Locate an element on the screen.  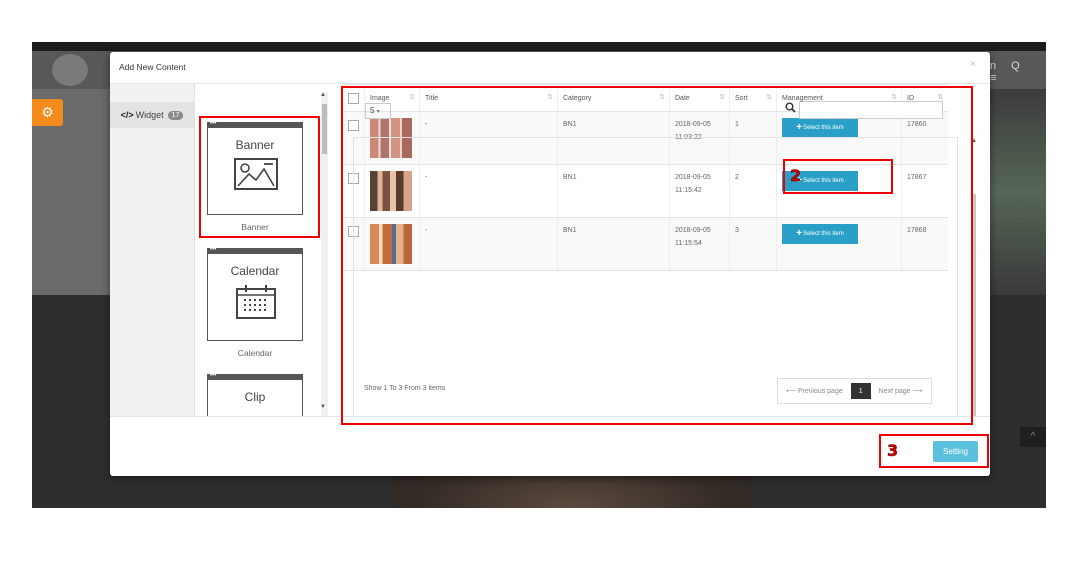
close-icon: × is located at coordinates (973, 64).